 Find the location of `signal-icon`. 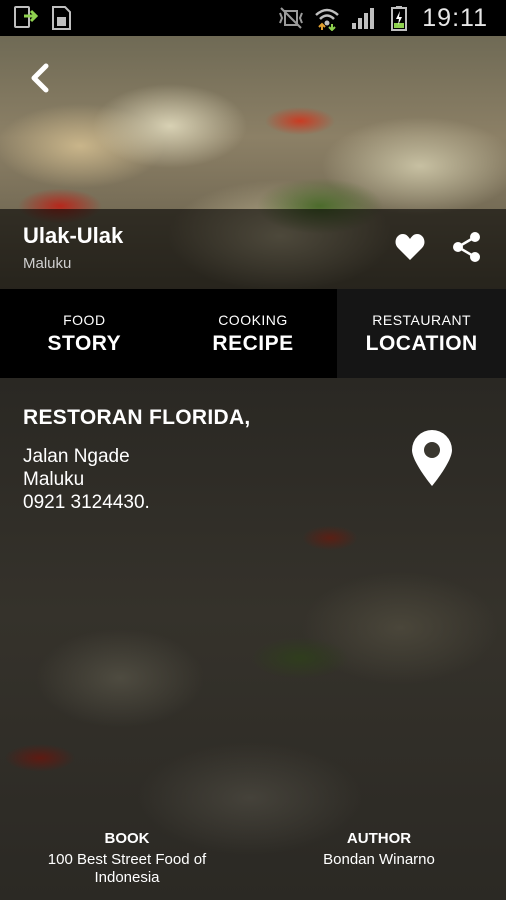

signal-icon is located at coordinates (363, 18).